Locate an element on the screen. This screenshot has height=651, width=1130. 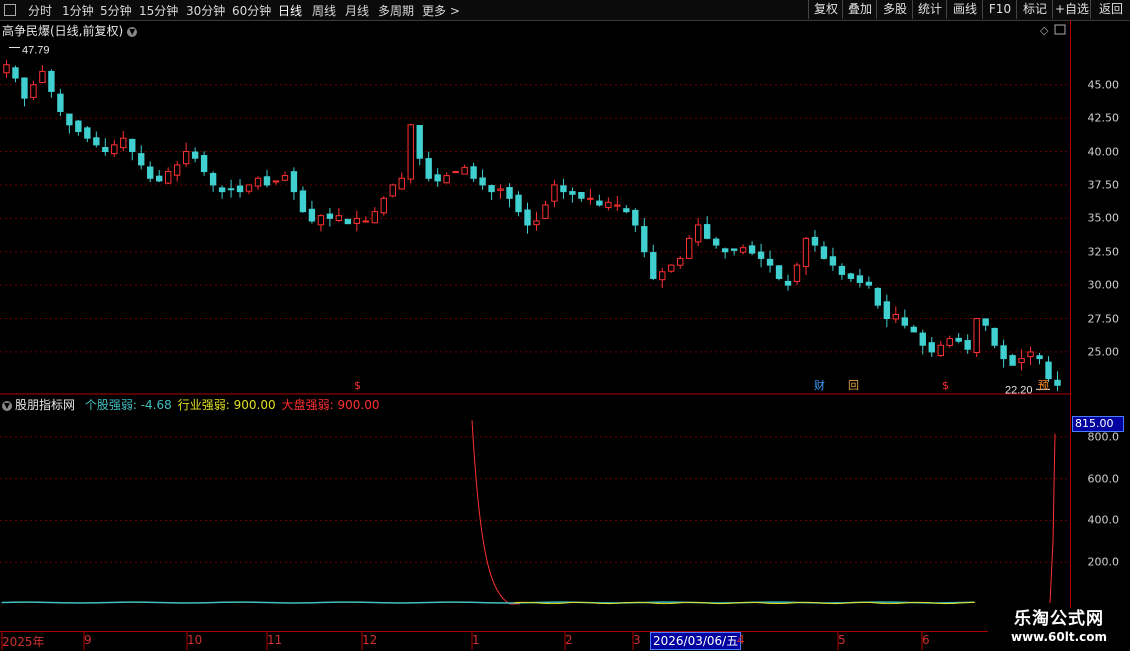
y-tick-label: 37.50 is located at coordinates (1103, 185).